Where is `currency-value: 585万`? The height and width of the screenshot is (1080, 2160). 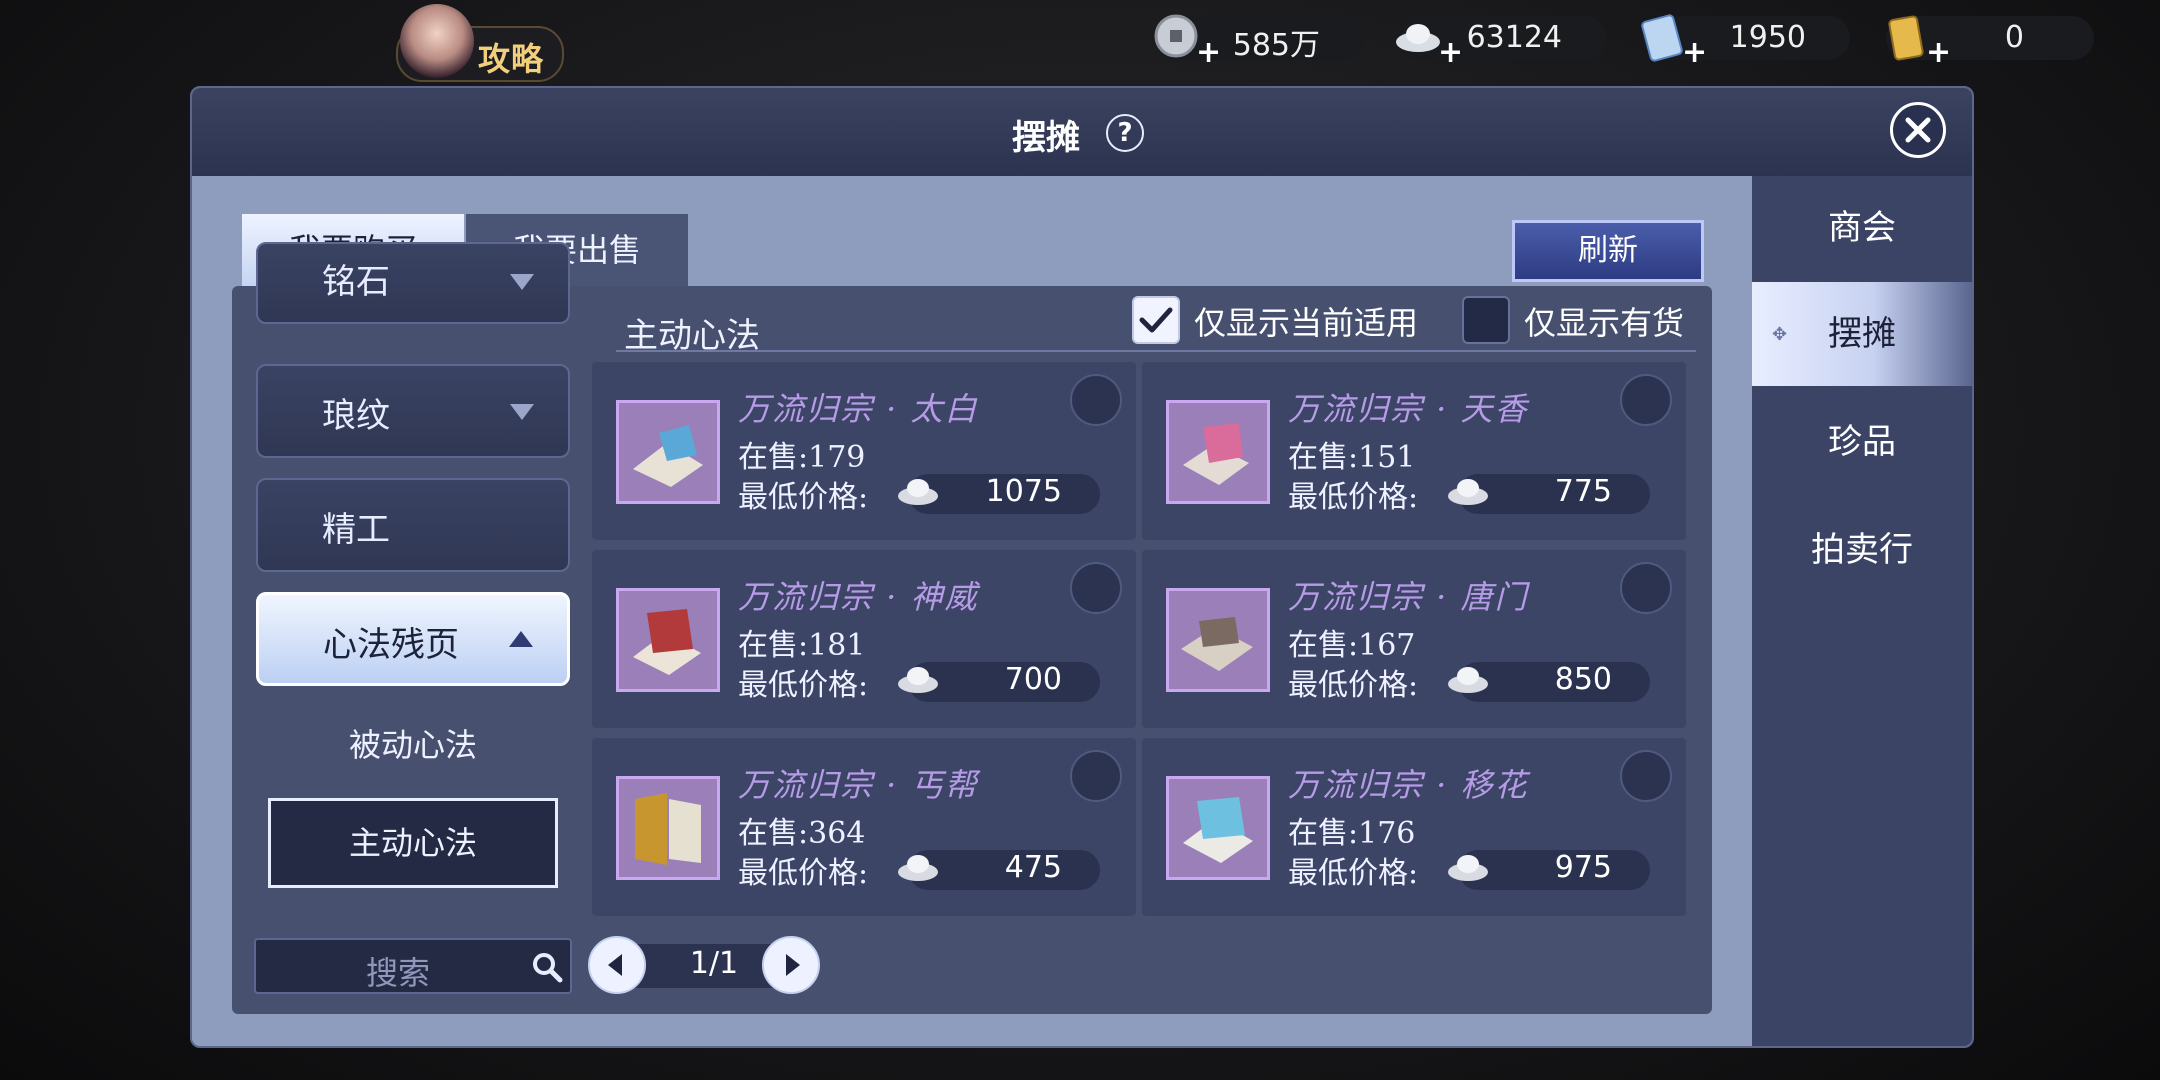
currency-value: 585万 is located at coordinates (1276, 45).